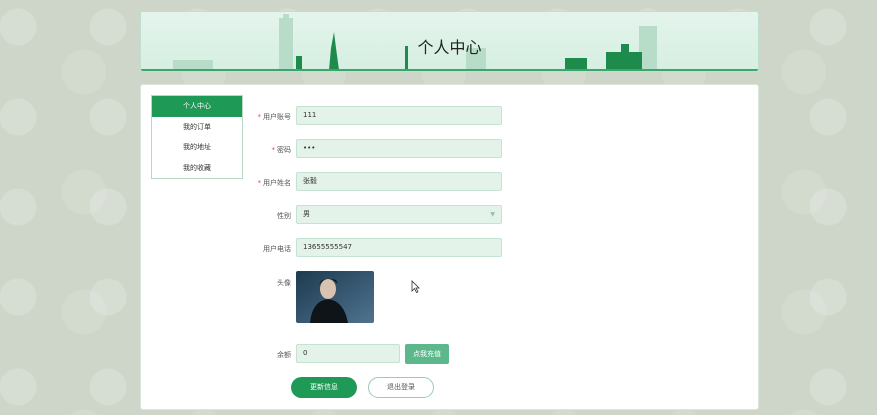 Image resolution: width=877 pixels, height=415 pixels. I want to click on avatar-label: 头像, so click(284, 283).